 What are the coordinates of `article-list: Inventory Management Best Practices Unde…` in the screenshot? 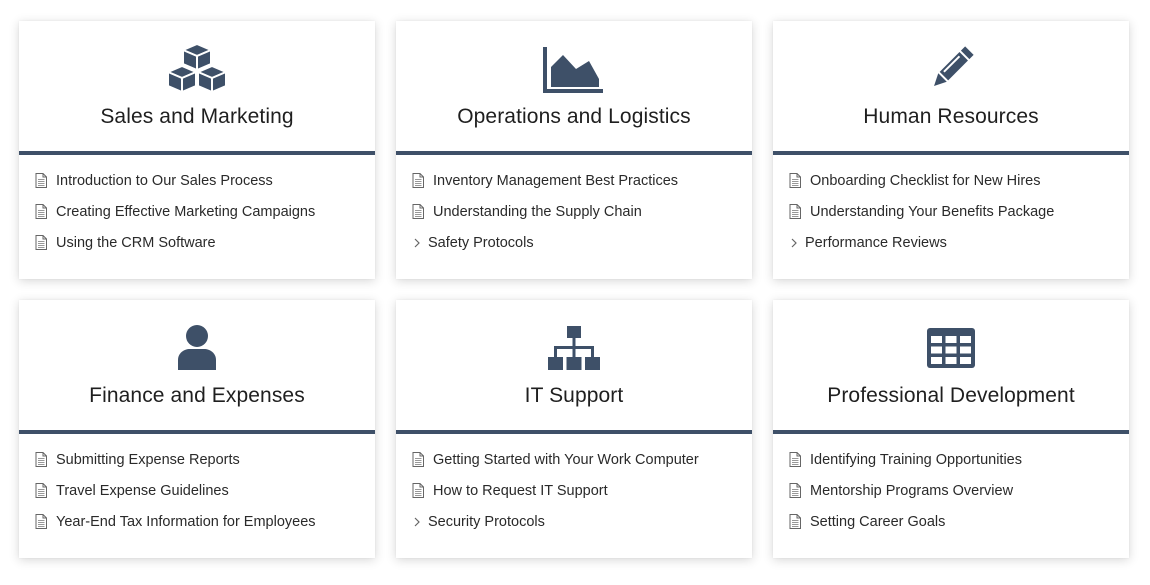 It's located at (574, 206).